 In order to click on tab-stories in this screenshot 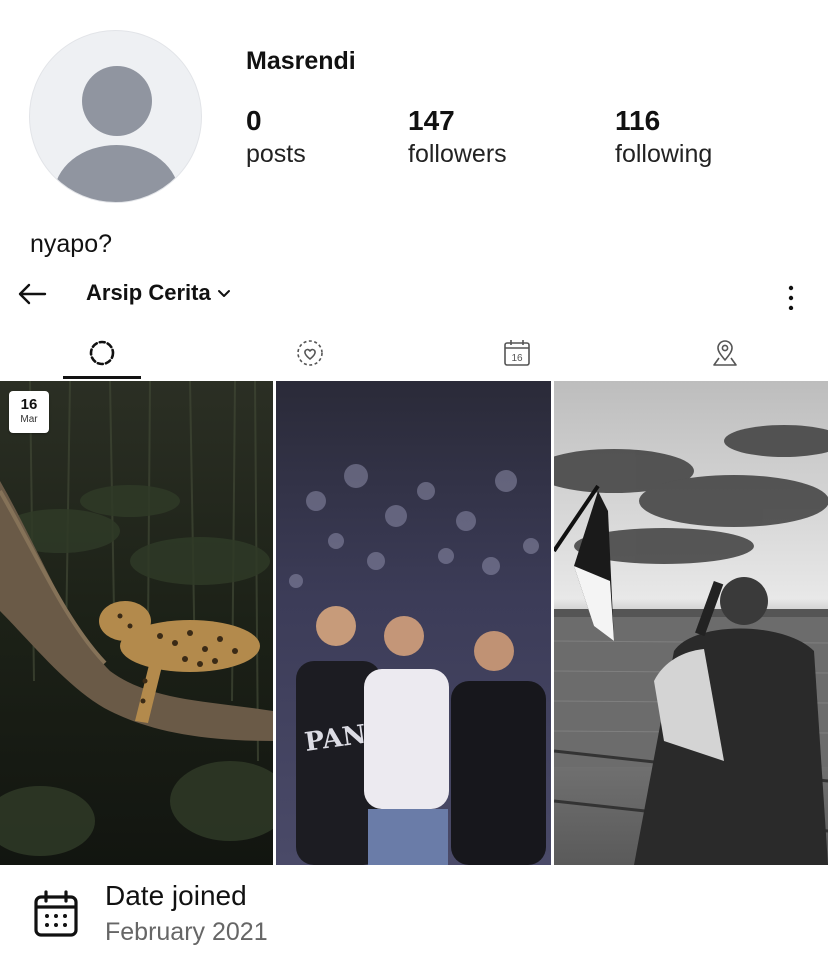, I will do `click(102, 355)`.